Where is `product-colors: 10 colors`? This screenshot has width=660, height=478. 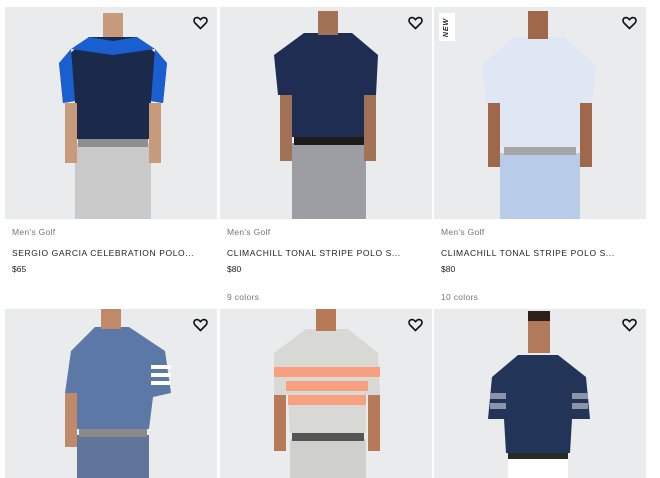 product-colors: 10 colors is located at coordinates (460, 297).